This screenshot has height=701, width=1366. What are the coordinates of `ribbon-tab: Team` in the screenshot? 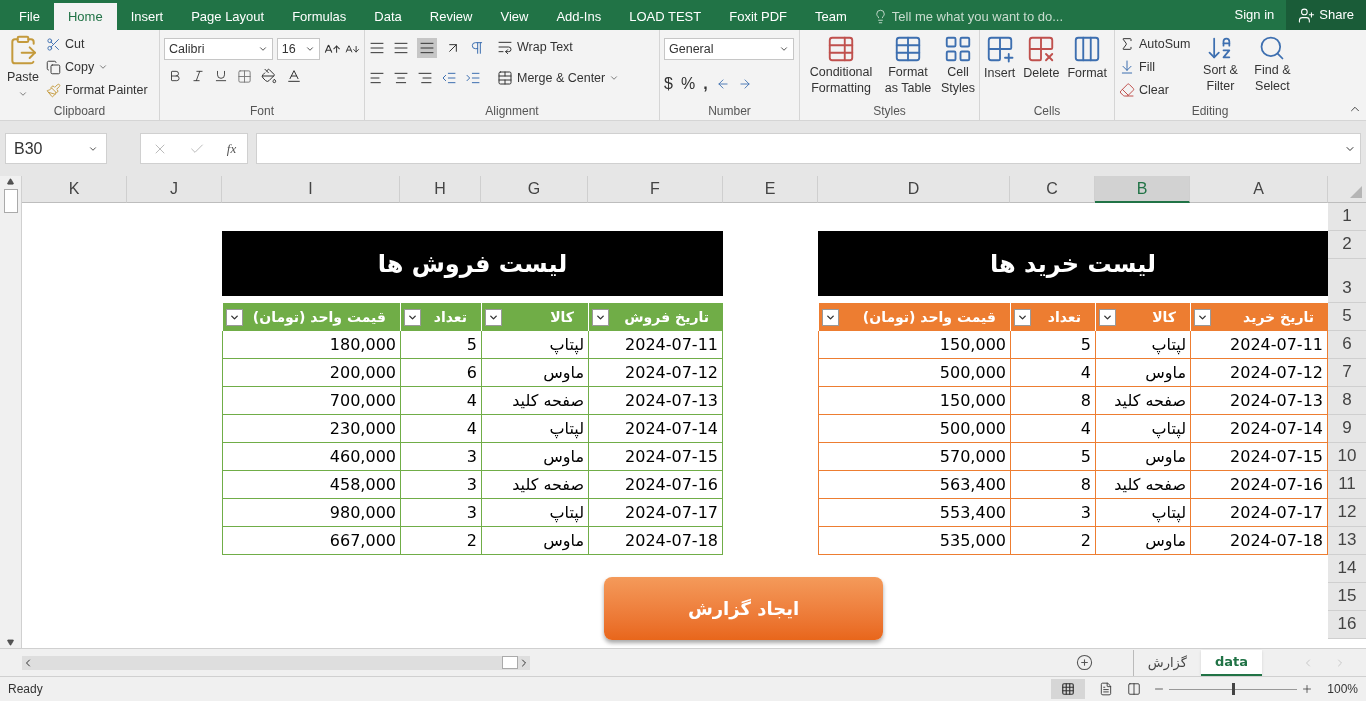 It's located at (831, 16).